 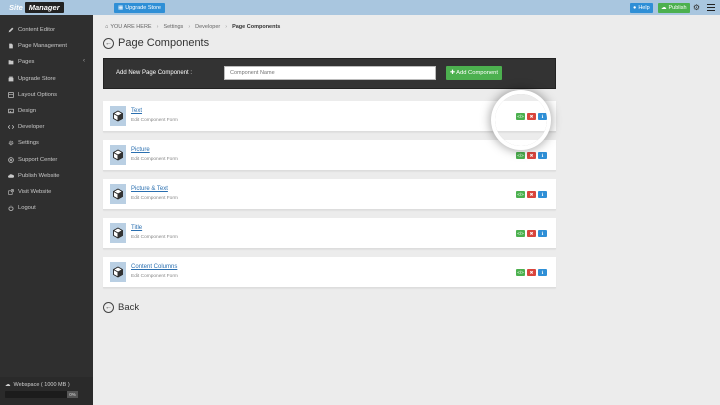 What do you see at coordinates (10, 94) in the screenshot?
I see `layout-icon` at bounding box center [10, 94].